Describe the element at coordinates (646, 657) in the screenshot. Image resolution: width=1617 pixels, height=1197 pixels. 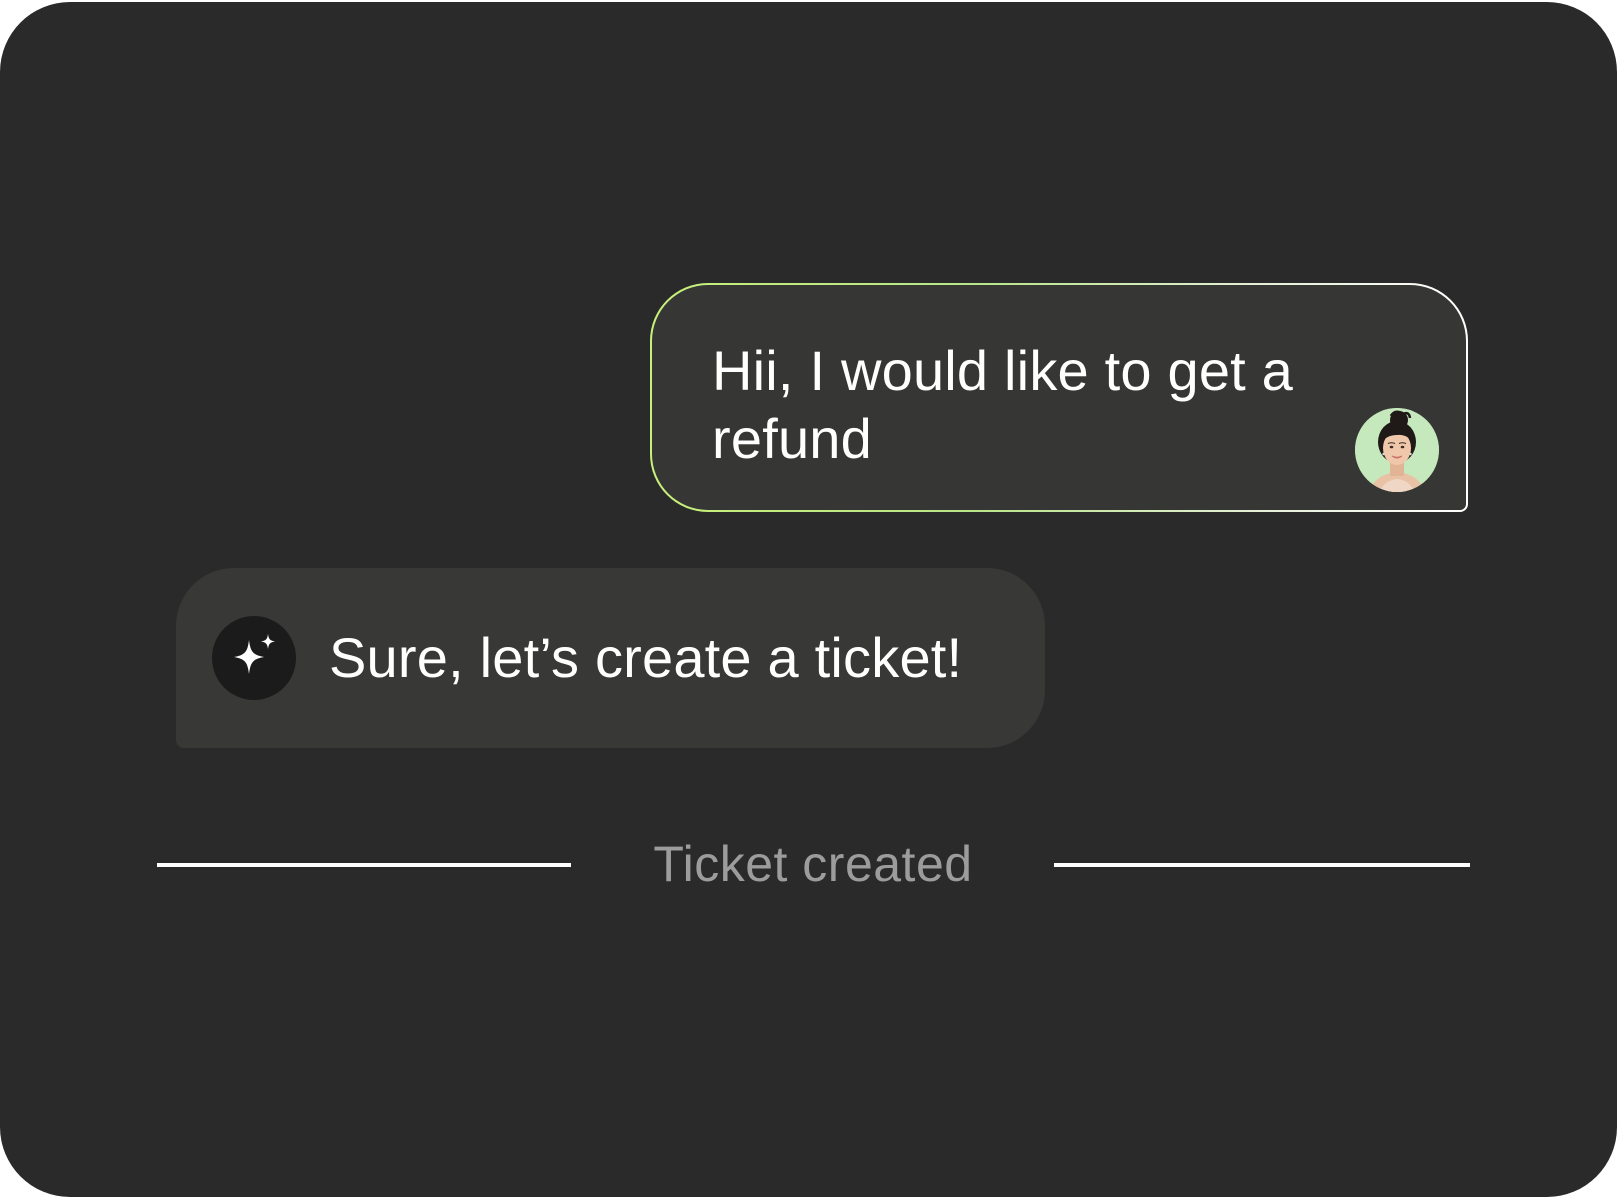
I see `bot-message-text: Sure, let’s create a ticket!` at that location.